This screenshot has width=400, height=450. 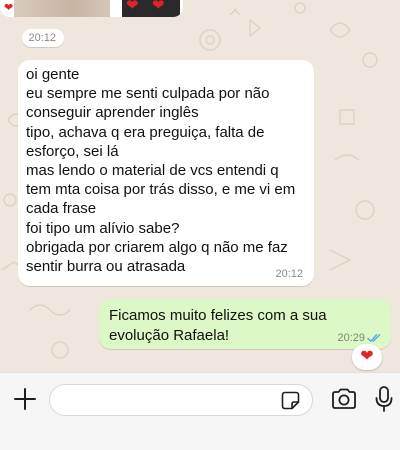 I want to click on plus-icon, so click(x=25, y=399).